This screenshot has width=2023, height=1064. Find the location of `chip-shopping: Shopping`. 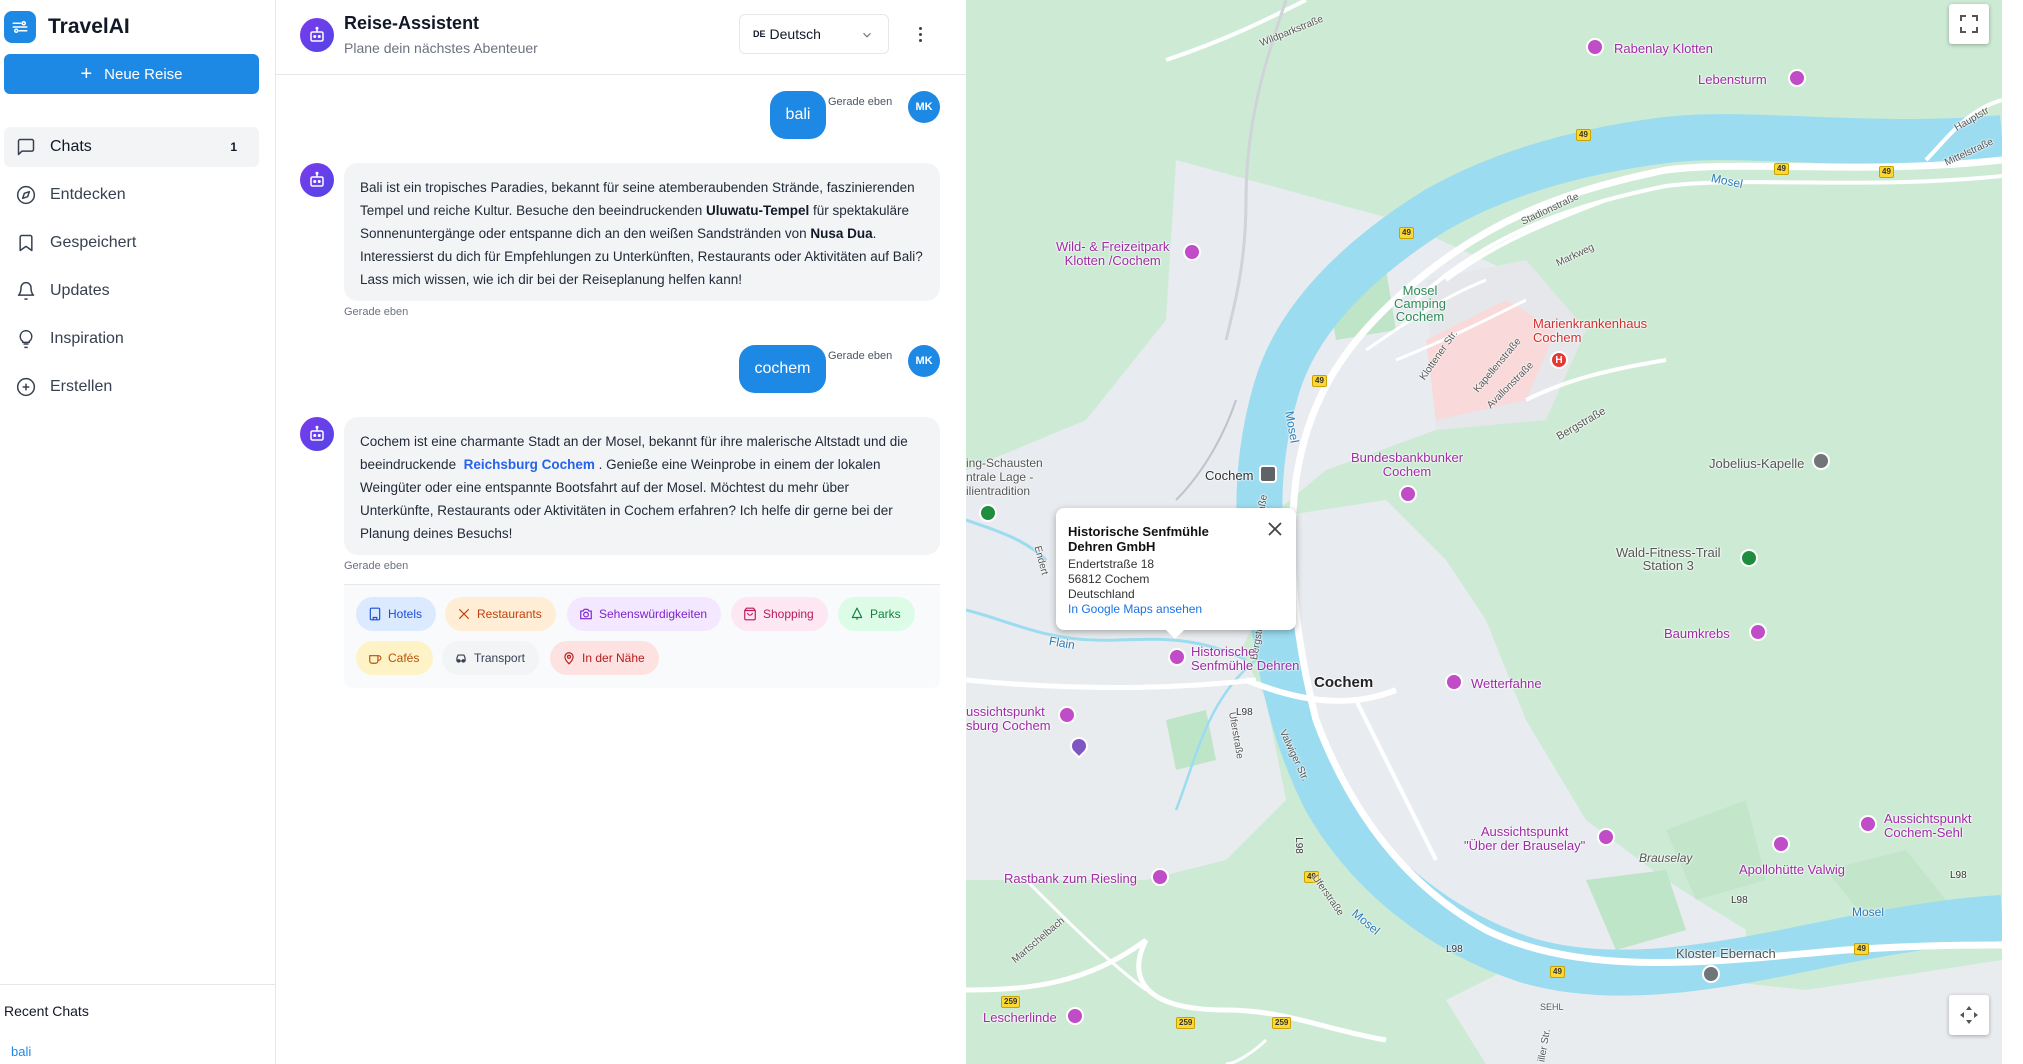

chip-shopping: Shopping is located at coordinates (779, 614).